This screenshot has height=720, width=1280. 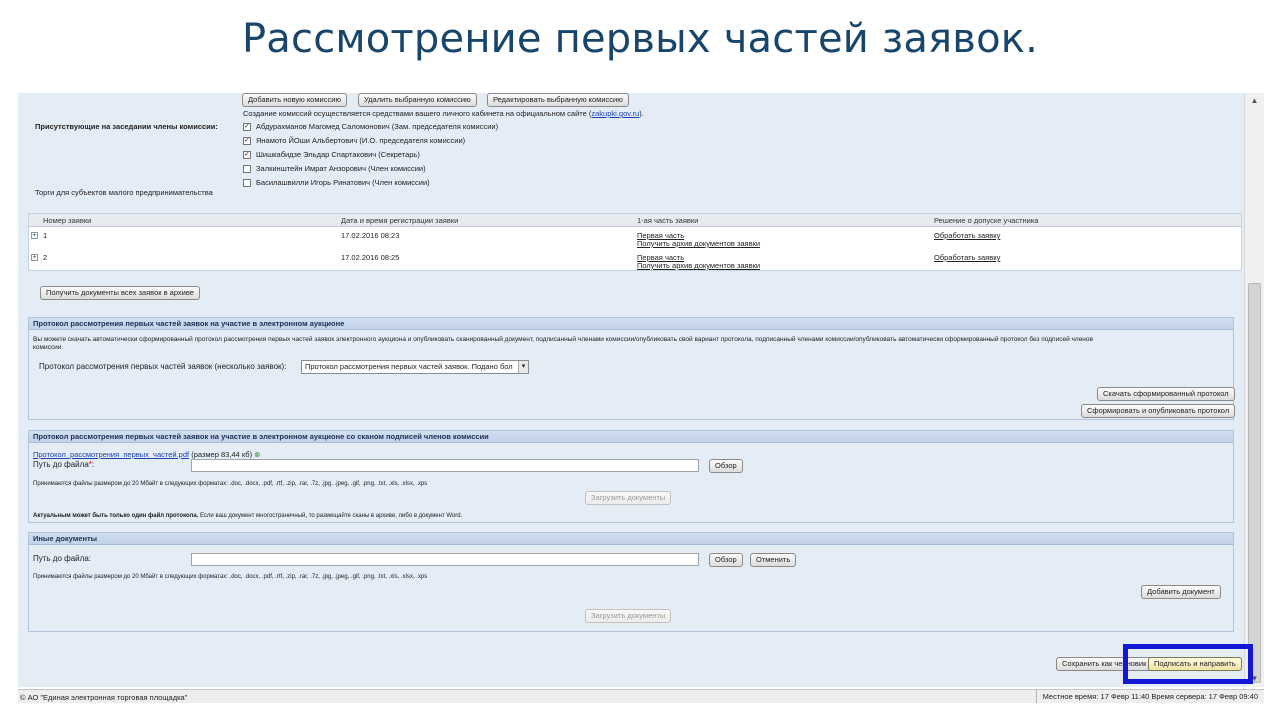 I want to click on zakupki-link: zakupki.gov.ru, so click(x=615, y=113).